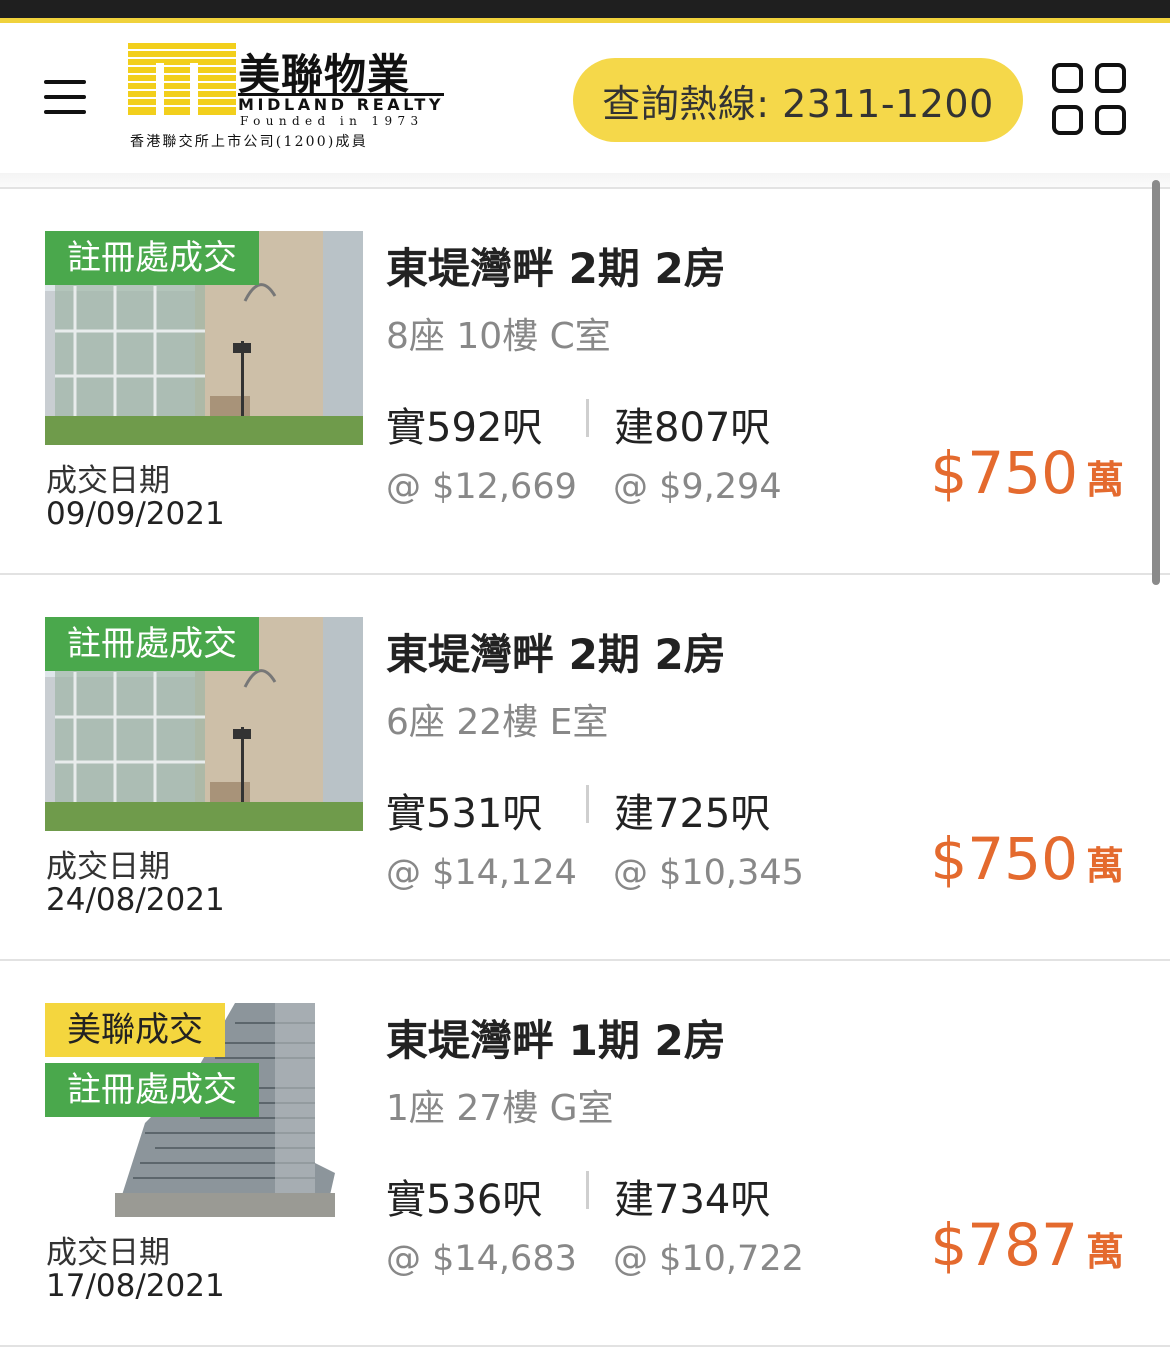 The image size is (1170, 1359). What do you see at coordinates (692, 1200) in the screenshot?
I see `gross-area: 建734呎` at bounding box center [692, 1200].